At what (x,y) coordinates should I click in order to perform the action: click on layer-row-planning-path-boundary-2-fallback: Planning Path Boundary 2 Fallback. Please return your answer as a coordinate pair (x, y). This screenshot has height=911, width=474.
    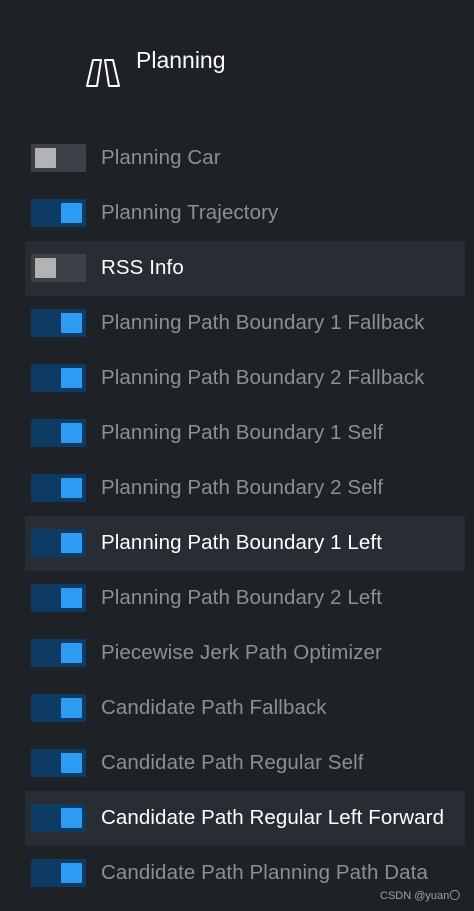
    Looking at the image, I should click on (245, 378).